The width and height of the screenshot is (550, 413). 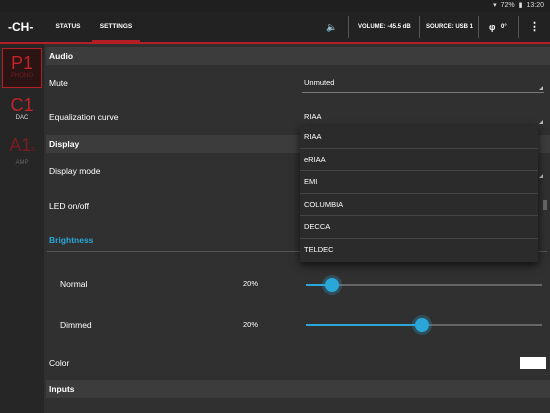 What do you see at coordinates (74, 284) in the screenshot?
I see `normal-label: Normal` at bounding box center [74, 284].